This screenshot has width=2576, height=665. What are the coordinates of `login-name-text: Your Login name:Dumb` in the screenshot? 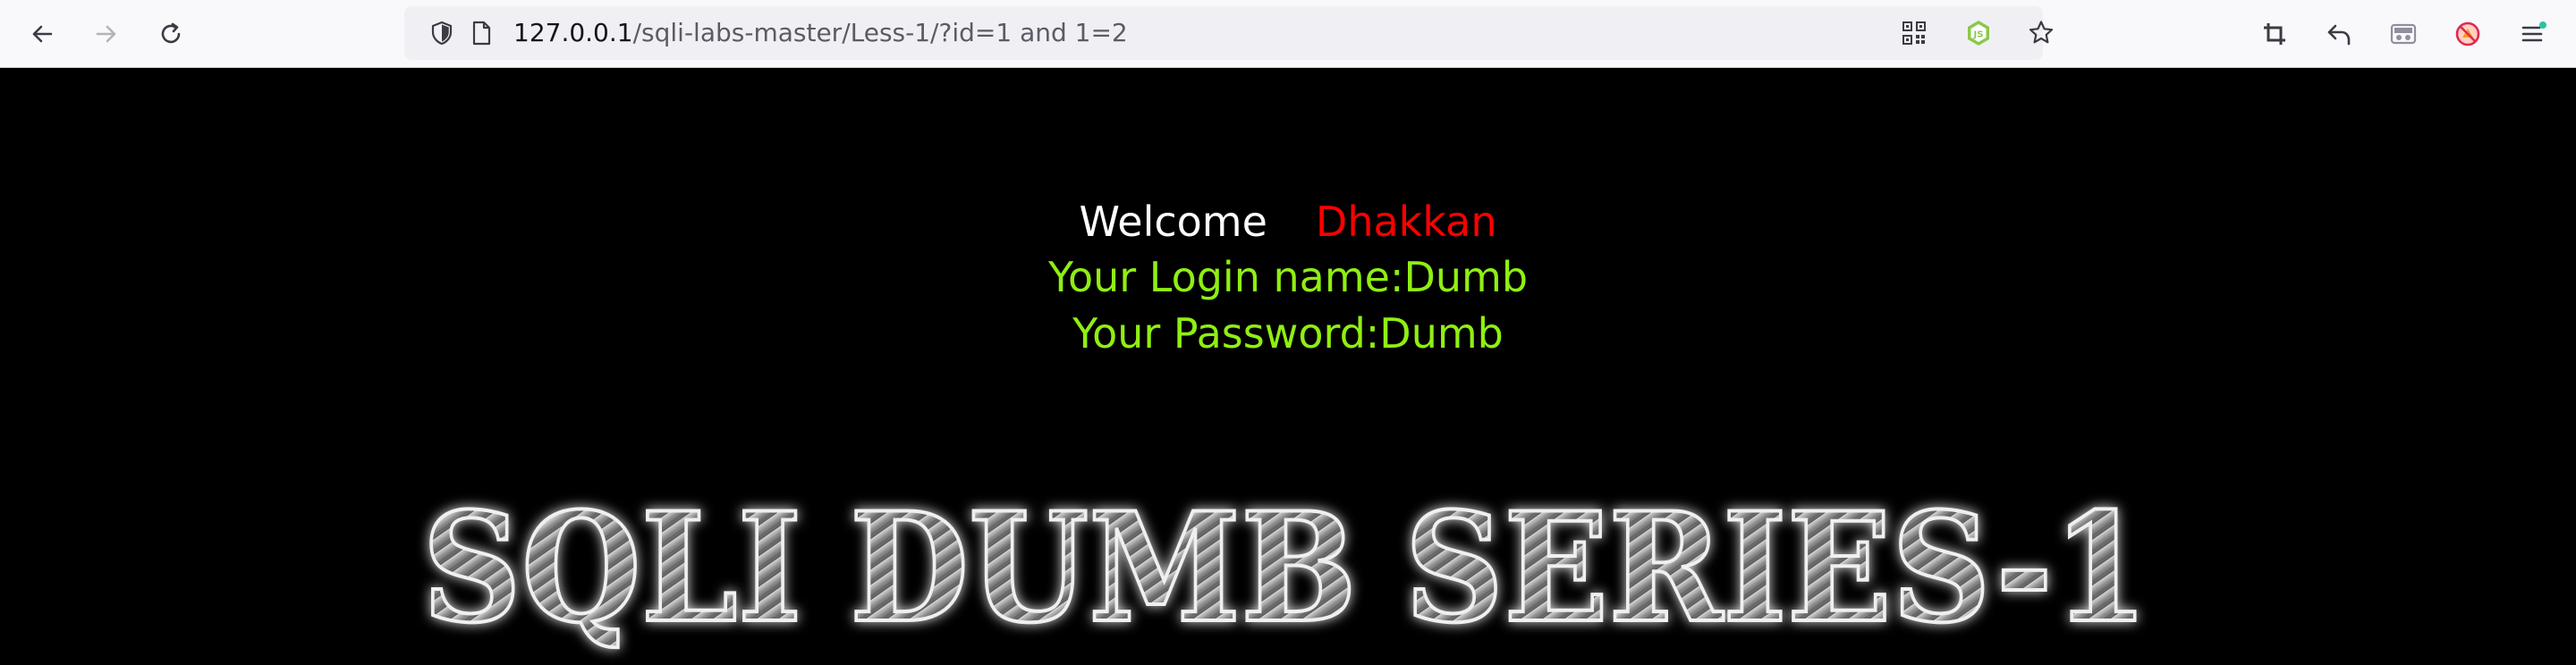 It's located at (1288, 277).